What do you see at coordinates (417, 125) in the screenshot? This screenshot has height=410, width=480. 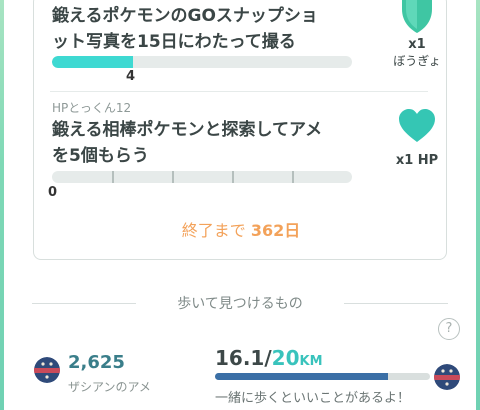 I see `heart-icon` at bounding box center [417, 125].